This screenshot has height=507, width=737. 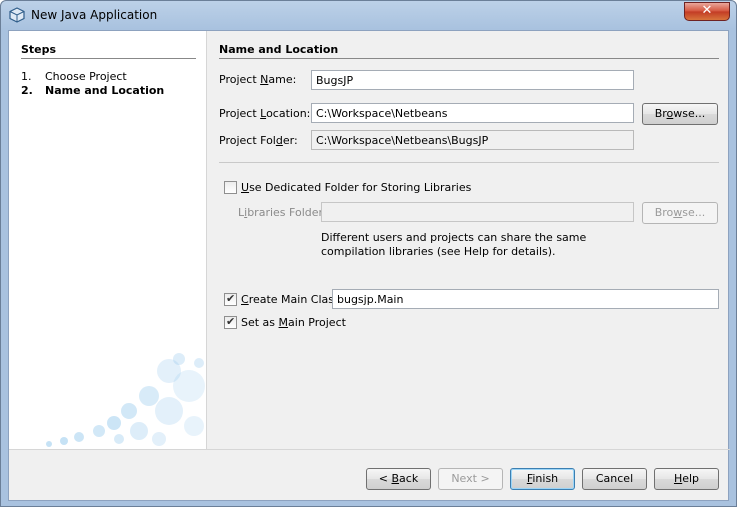 What do you see at coordinates (230, 322) in the screenshot?
I see `set-main-project-checkbox` at bounding box center [230, 322].